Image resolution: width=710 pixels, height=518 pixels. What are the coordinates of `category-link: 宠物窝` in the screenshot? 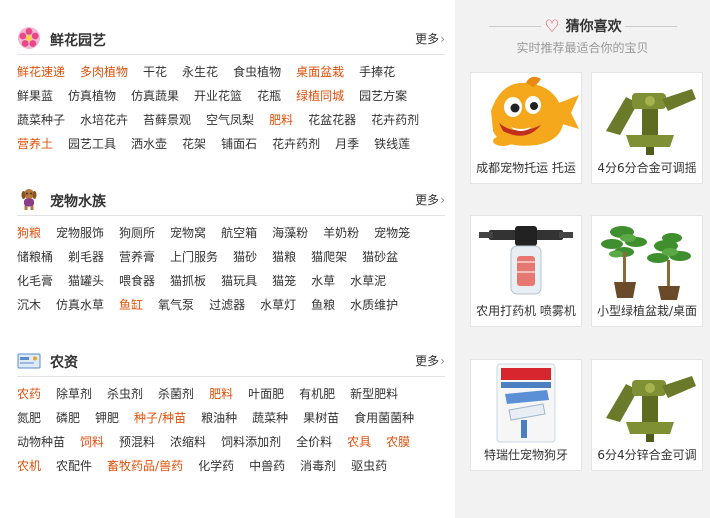 It's located at (188, 233).